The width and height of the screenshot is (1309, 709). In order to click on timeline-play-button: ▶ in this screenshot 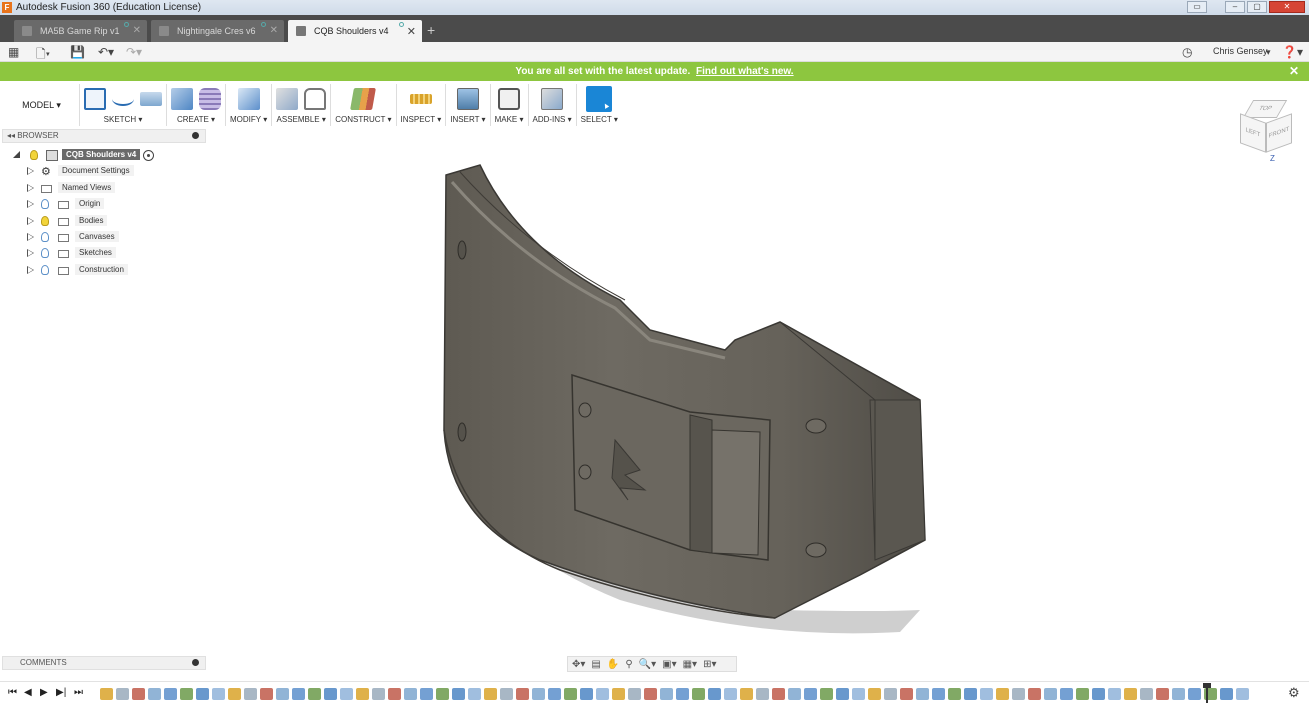, I will do `click(44, 692)`.